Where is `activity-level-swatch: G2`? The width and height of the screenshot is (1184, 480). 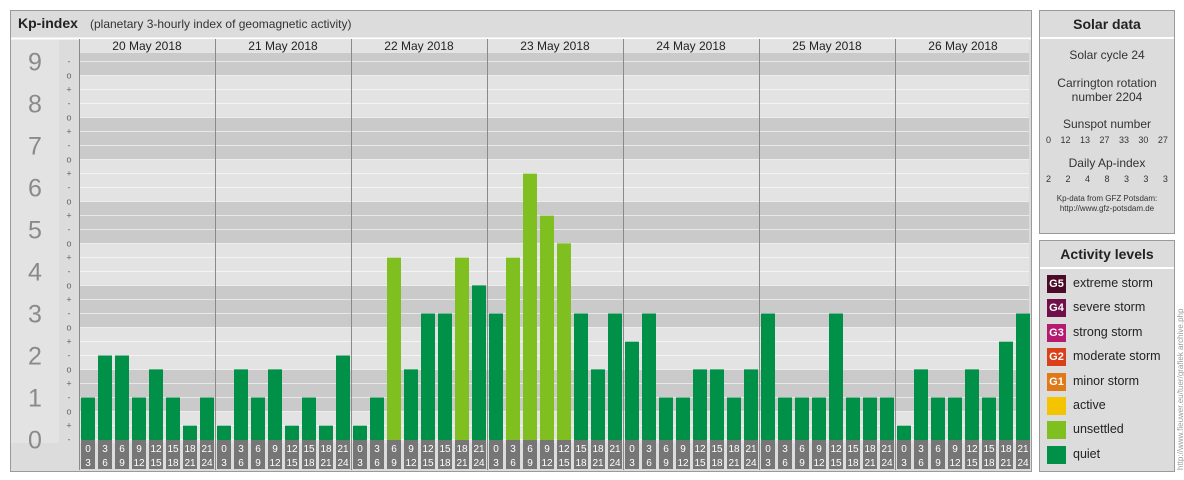 activity-level-swatch: G2 is located at coordinates (1056, 357).